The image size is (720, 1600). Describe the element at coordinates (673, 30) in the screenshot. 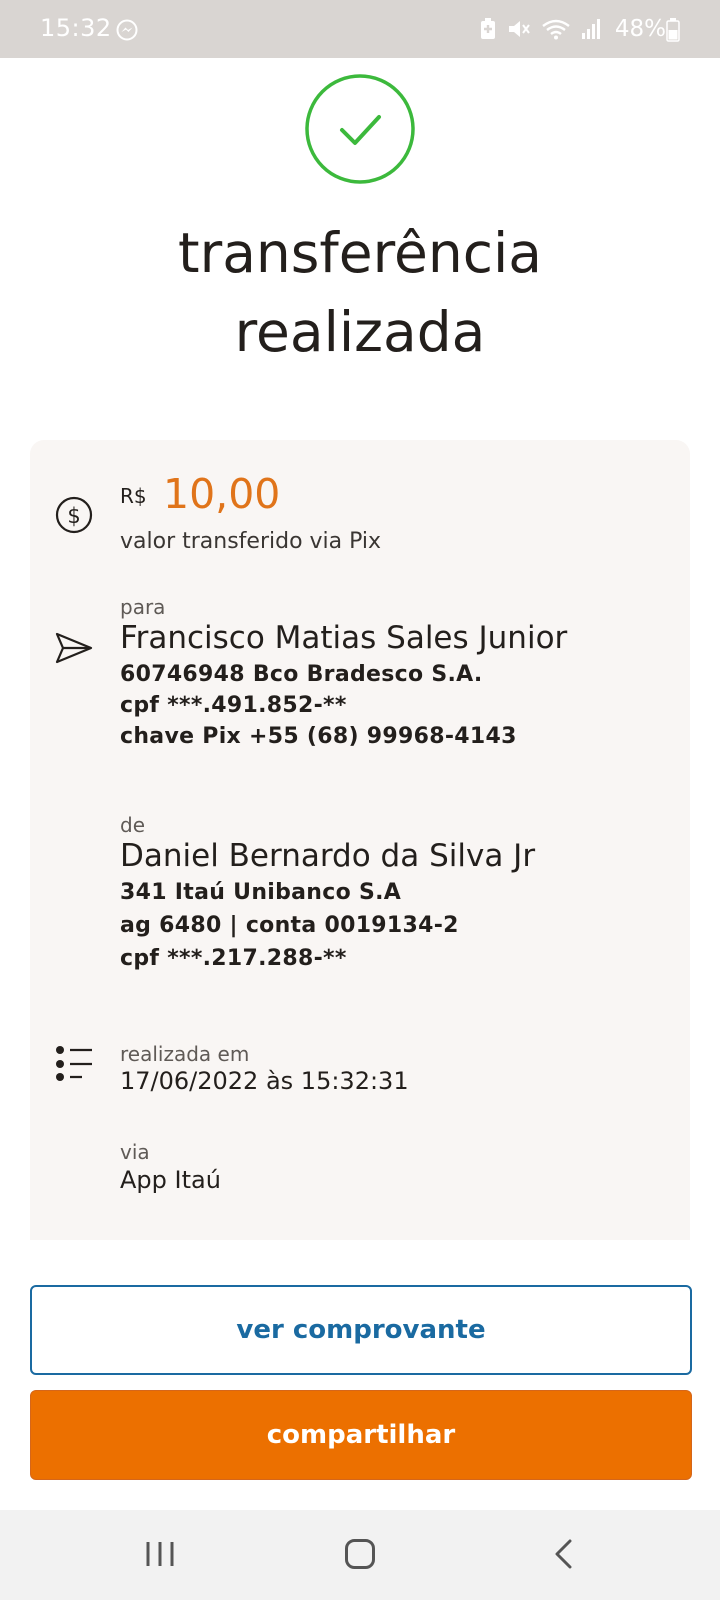

I see `battery-icon` at that location.